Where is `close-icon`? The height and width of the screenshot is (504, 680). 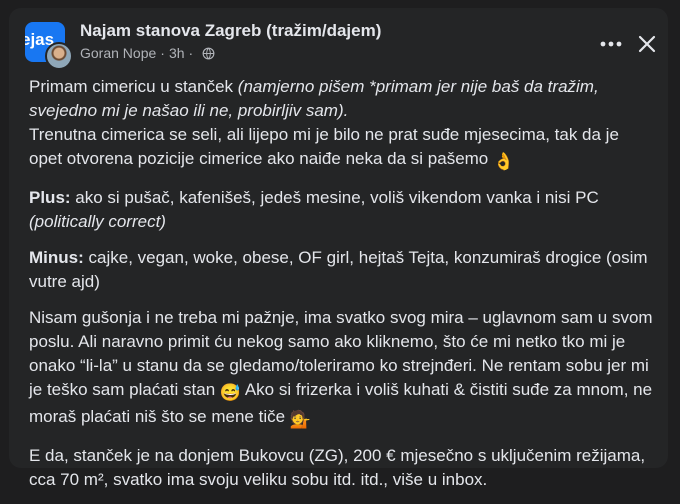 close-icon is located at coordinates (647, 44).